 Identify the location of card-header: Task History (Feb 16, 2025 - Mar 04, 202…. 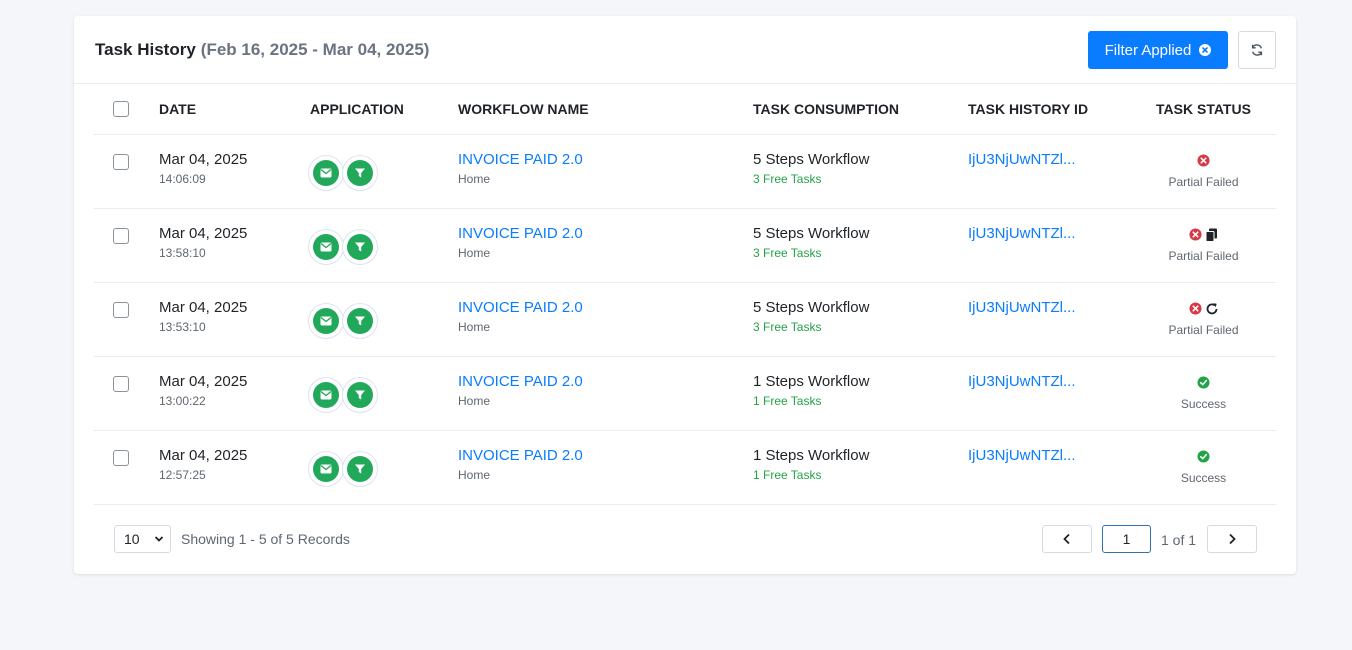
(685, 50).